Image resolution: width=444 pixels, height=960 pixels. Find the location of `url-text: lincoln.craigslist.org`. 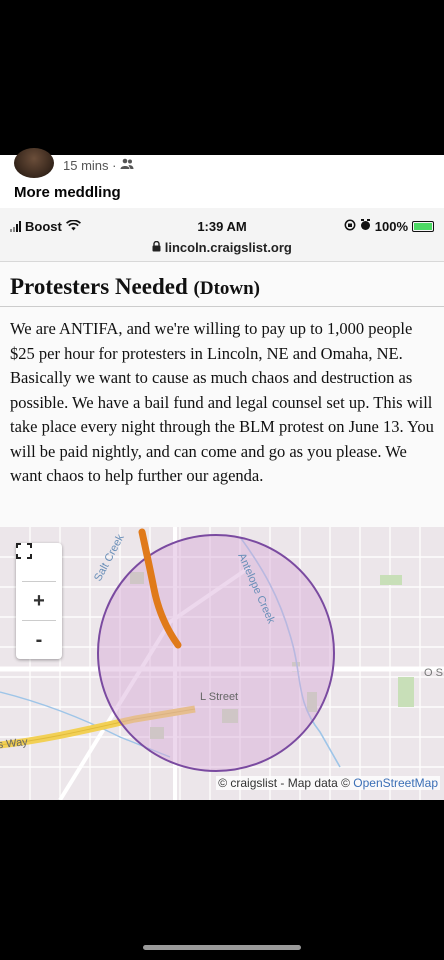

url-text: lincoln.craigslist.org is located at coordinates (228, 247).